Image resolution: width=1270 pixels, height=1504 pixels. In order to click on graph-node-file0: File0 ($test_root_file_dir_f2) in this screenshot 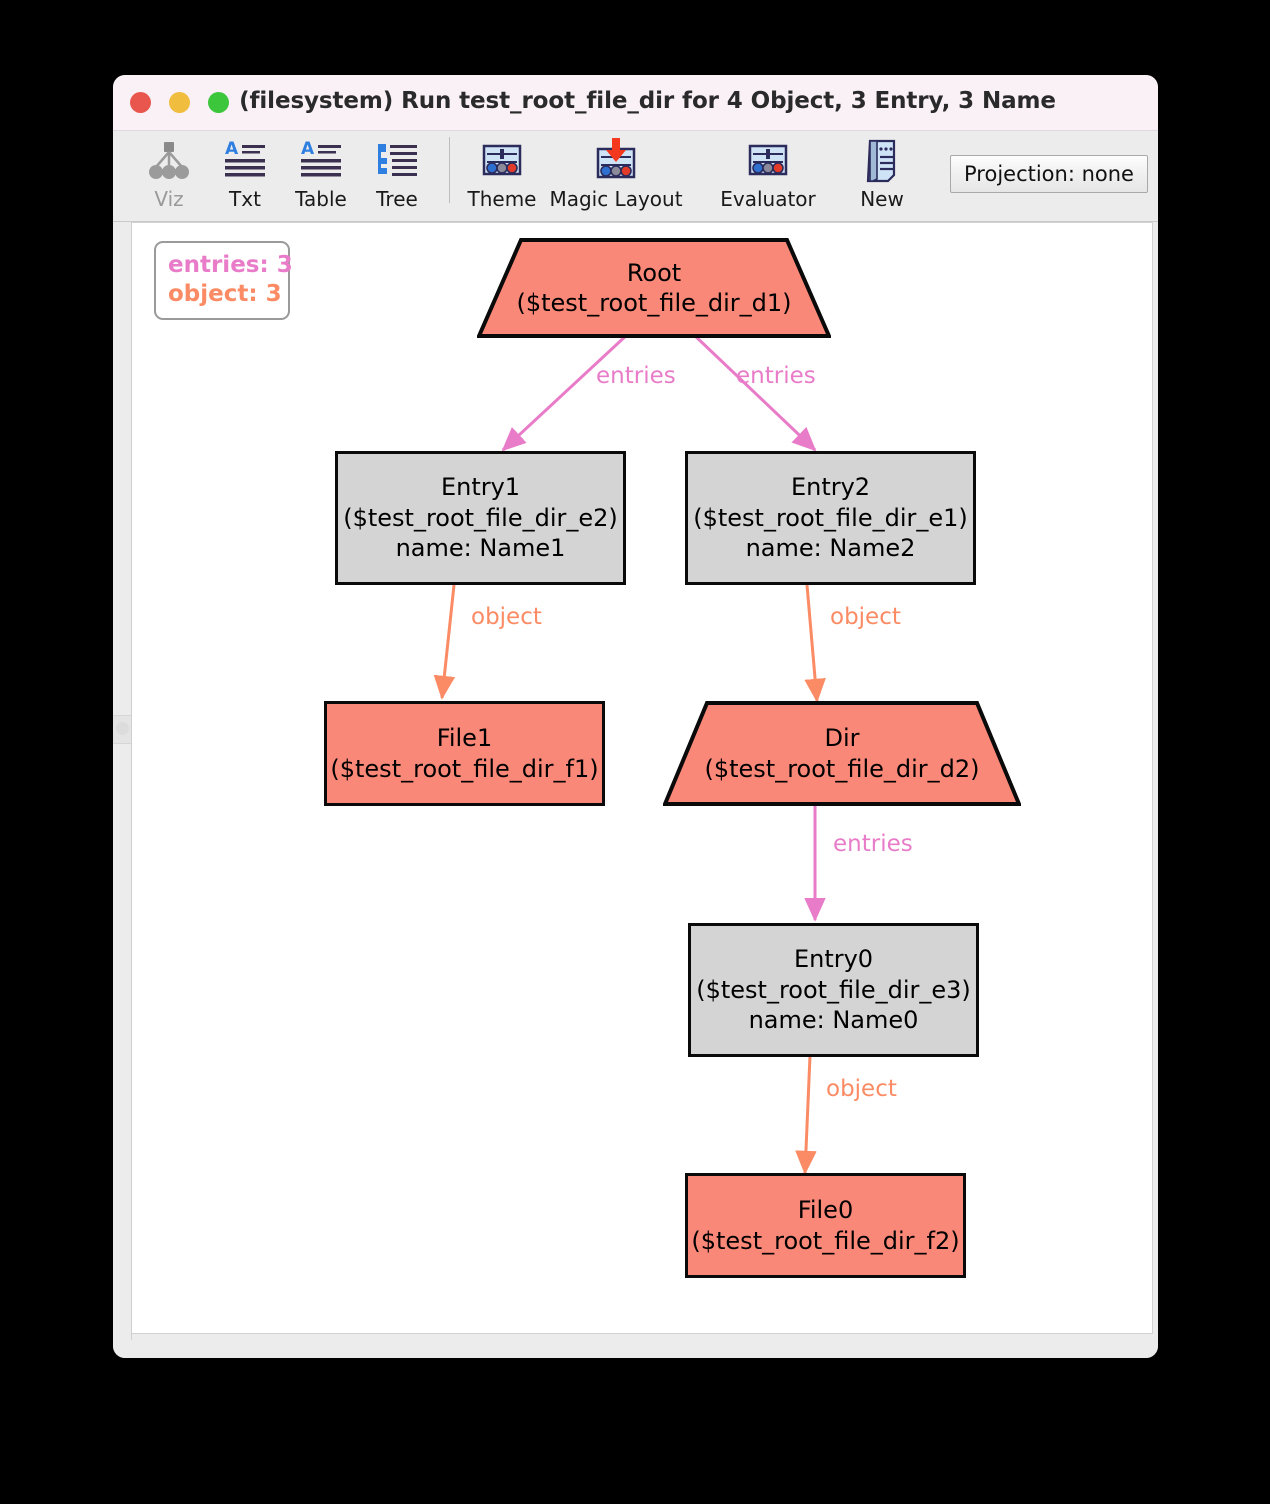, I will do `click(825, 1225)`.